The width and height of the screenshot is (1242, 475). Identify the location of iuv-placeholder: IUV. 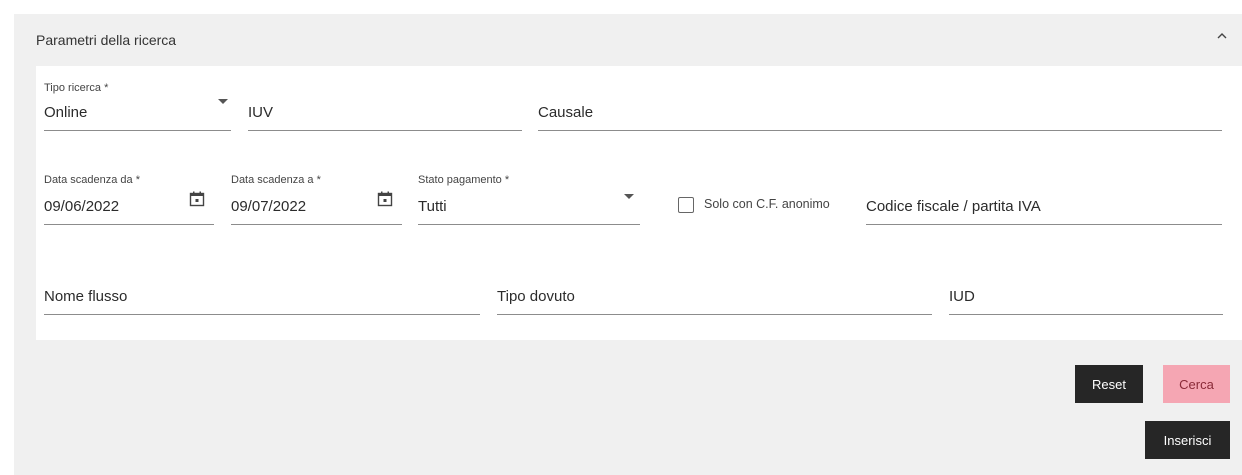
(261, 112).